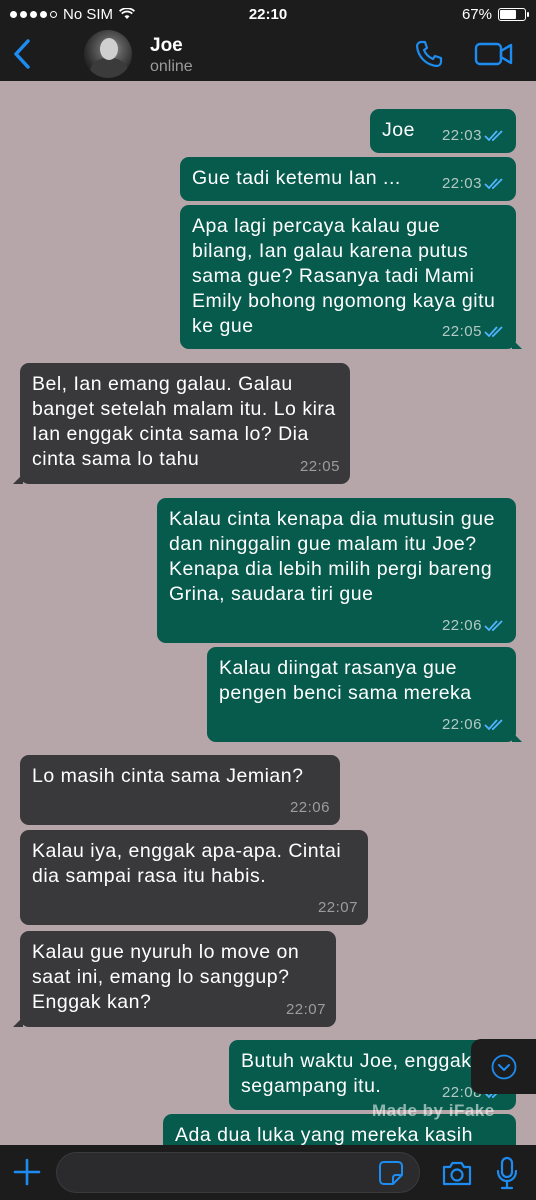 The width and height of the screenshot is (536, 1200). What do you see at coordinates (433, 1110) in the screenshot?
I see `watermark: Made by iFake` at bounding box center [433, 1110].